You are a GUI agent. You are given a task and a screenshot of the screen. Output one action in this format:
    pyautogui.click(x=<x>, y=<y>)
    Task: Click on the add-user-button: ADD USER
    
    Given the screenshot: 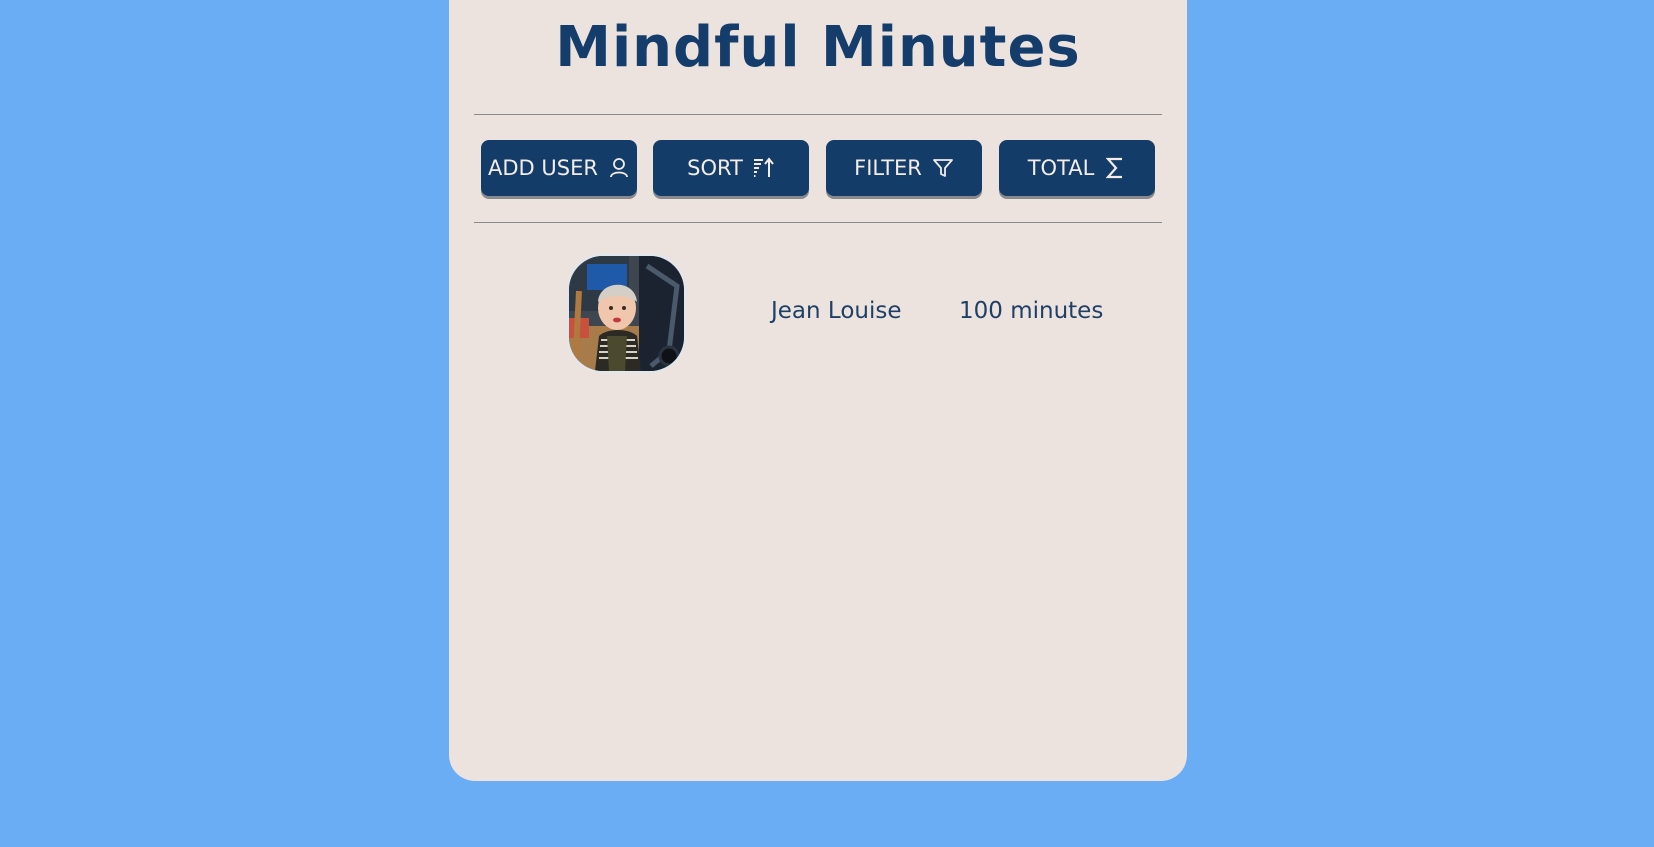 What is the action you would take?
    pyautogui.click(x=559, y=168)
    